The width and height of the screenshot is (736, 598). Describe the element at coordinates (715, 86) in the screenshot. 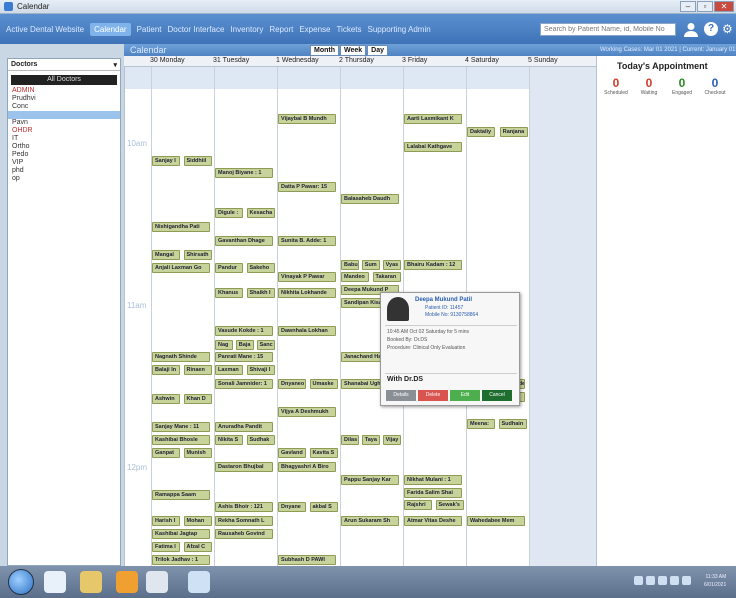

I see `stat-checkout: 0 Checkout` at that location.